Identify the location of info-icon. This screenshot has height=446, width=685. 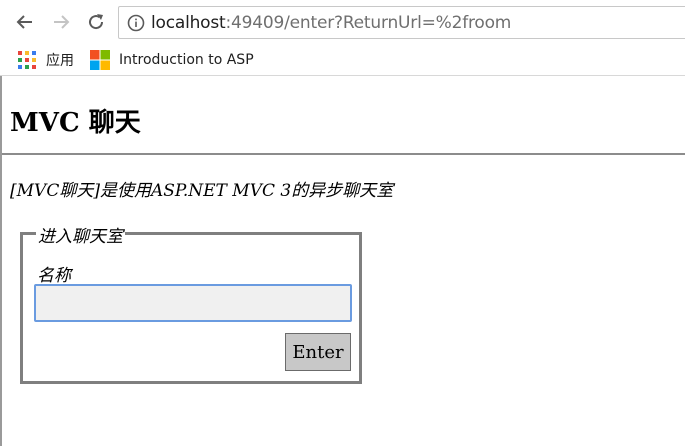
(136, 23).